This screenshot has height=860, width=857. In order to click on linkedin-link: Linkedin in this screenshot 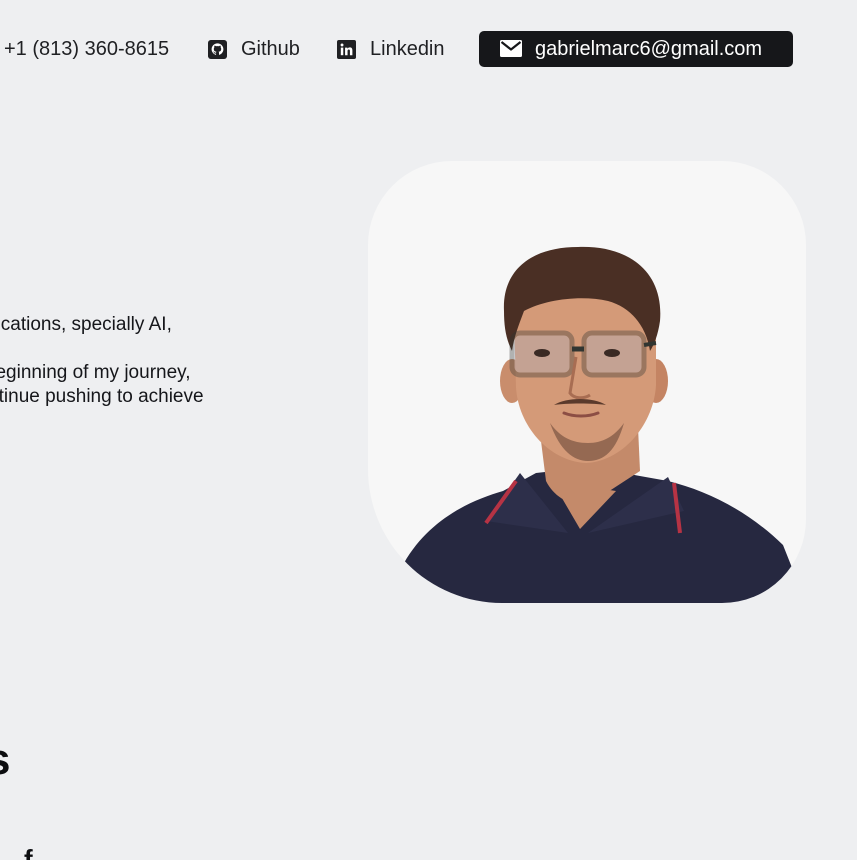, I will do `click(390, 49)`.